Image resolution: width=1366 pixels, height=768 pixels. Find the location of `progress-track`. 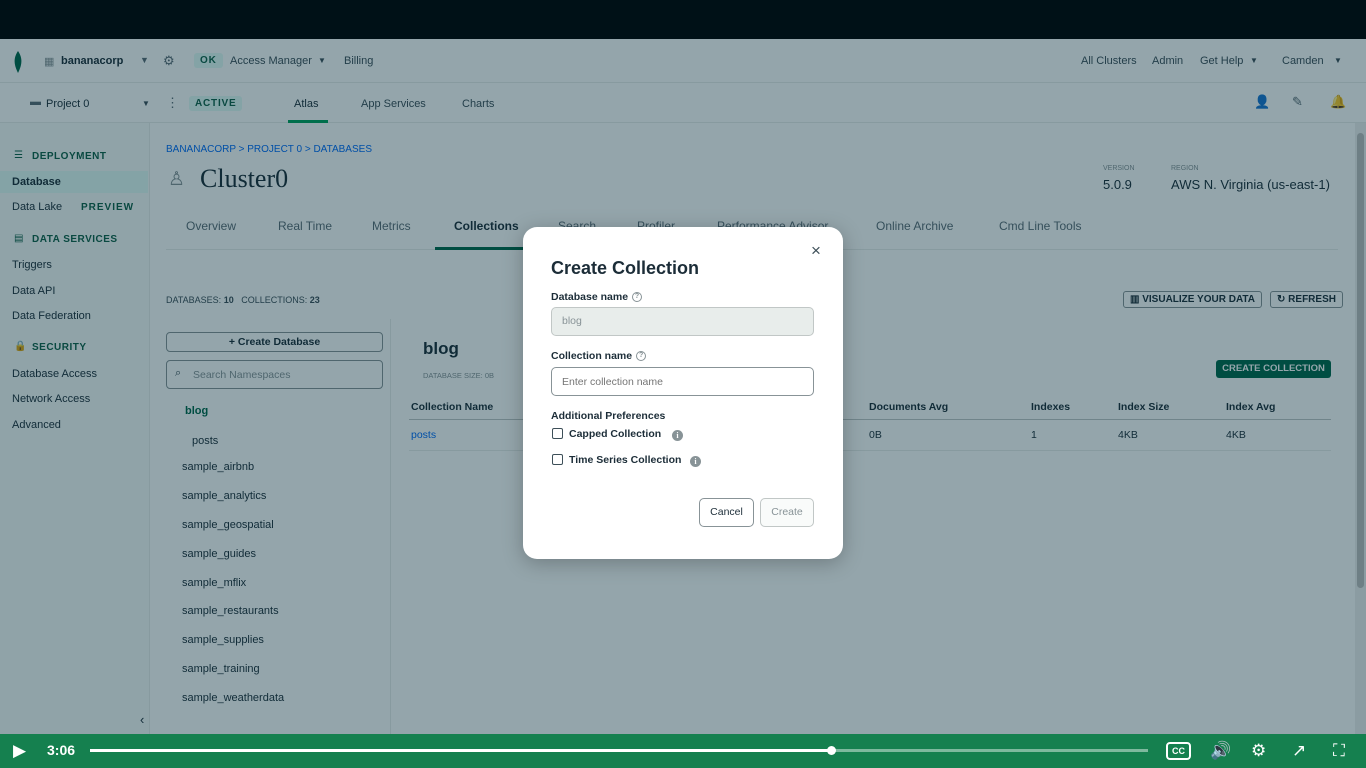

progress-track is located at coordinates (619, 750).